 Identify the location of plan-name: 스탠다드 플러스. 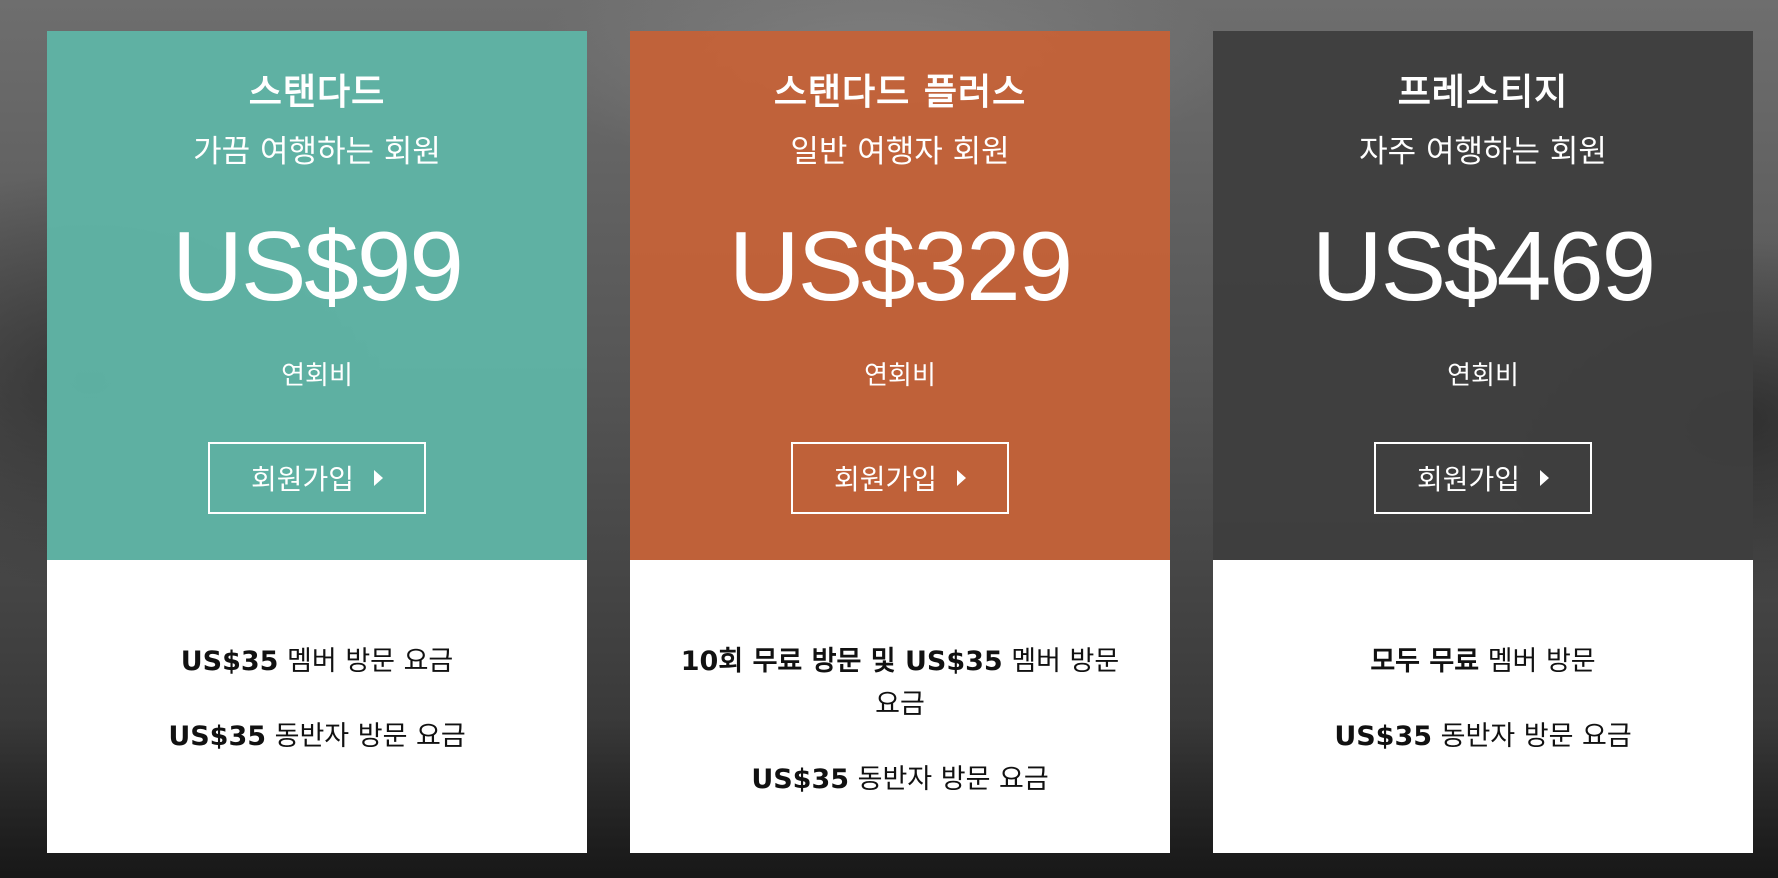
(900, 92).